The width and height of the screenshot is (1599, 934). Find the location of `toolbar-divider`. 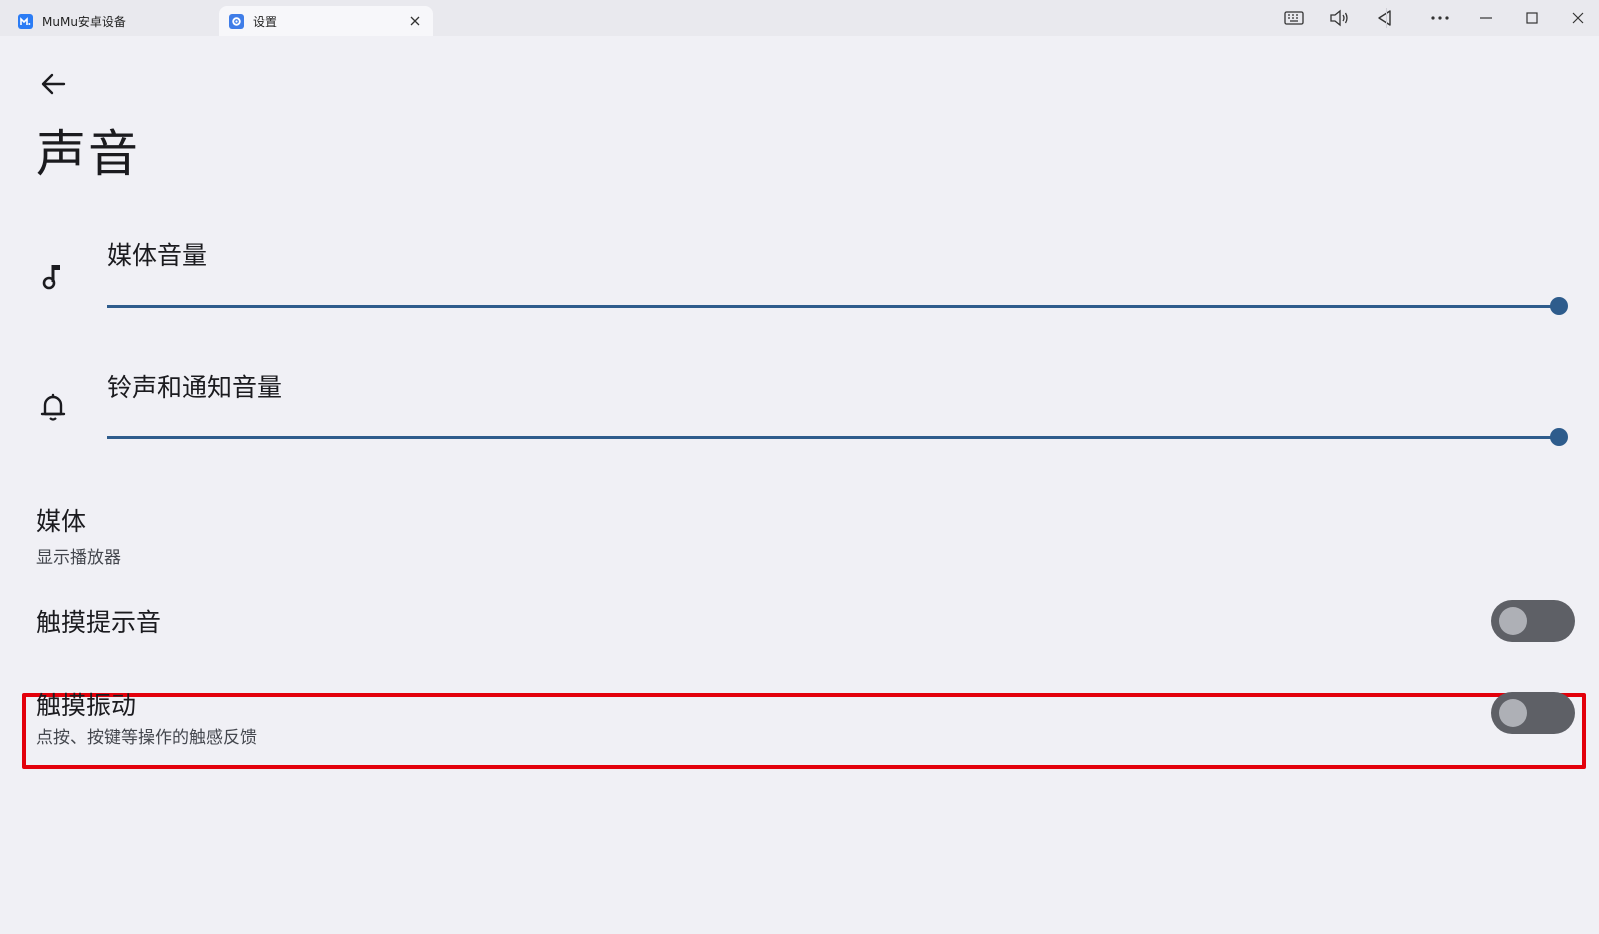

toolbar-divider is located at coordinates (1386, 18).